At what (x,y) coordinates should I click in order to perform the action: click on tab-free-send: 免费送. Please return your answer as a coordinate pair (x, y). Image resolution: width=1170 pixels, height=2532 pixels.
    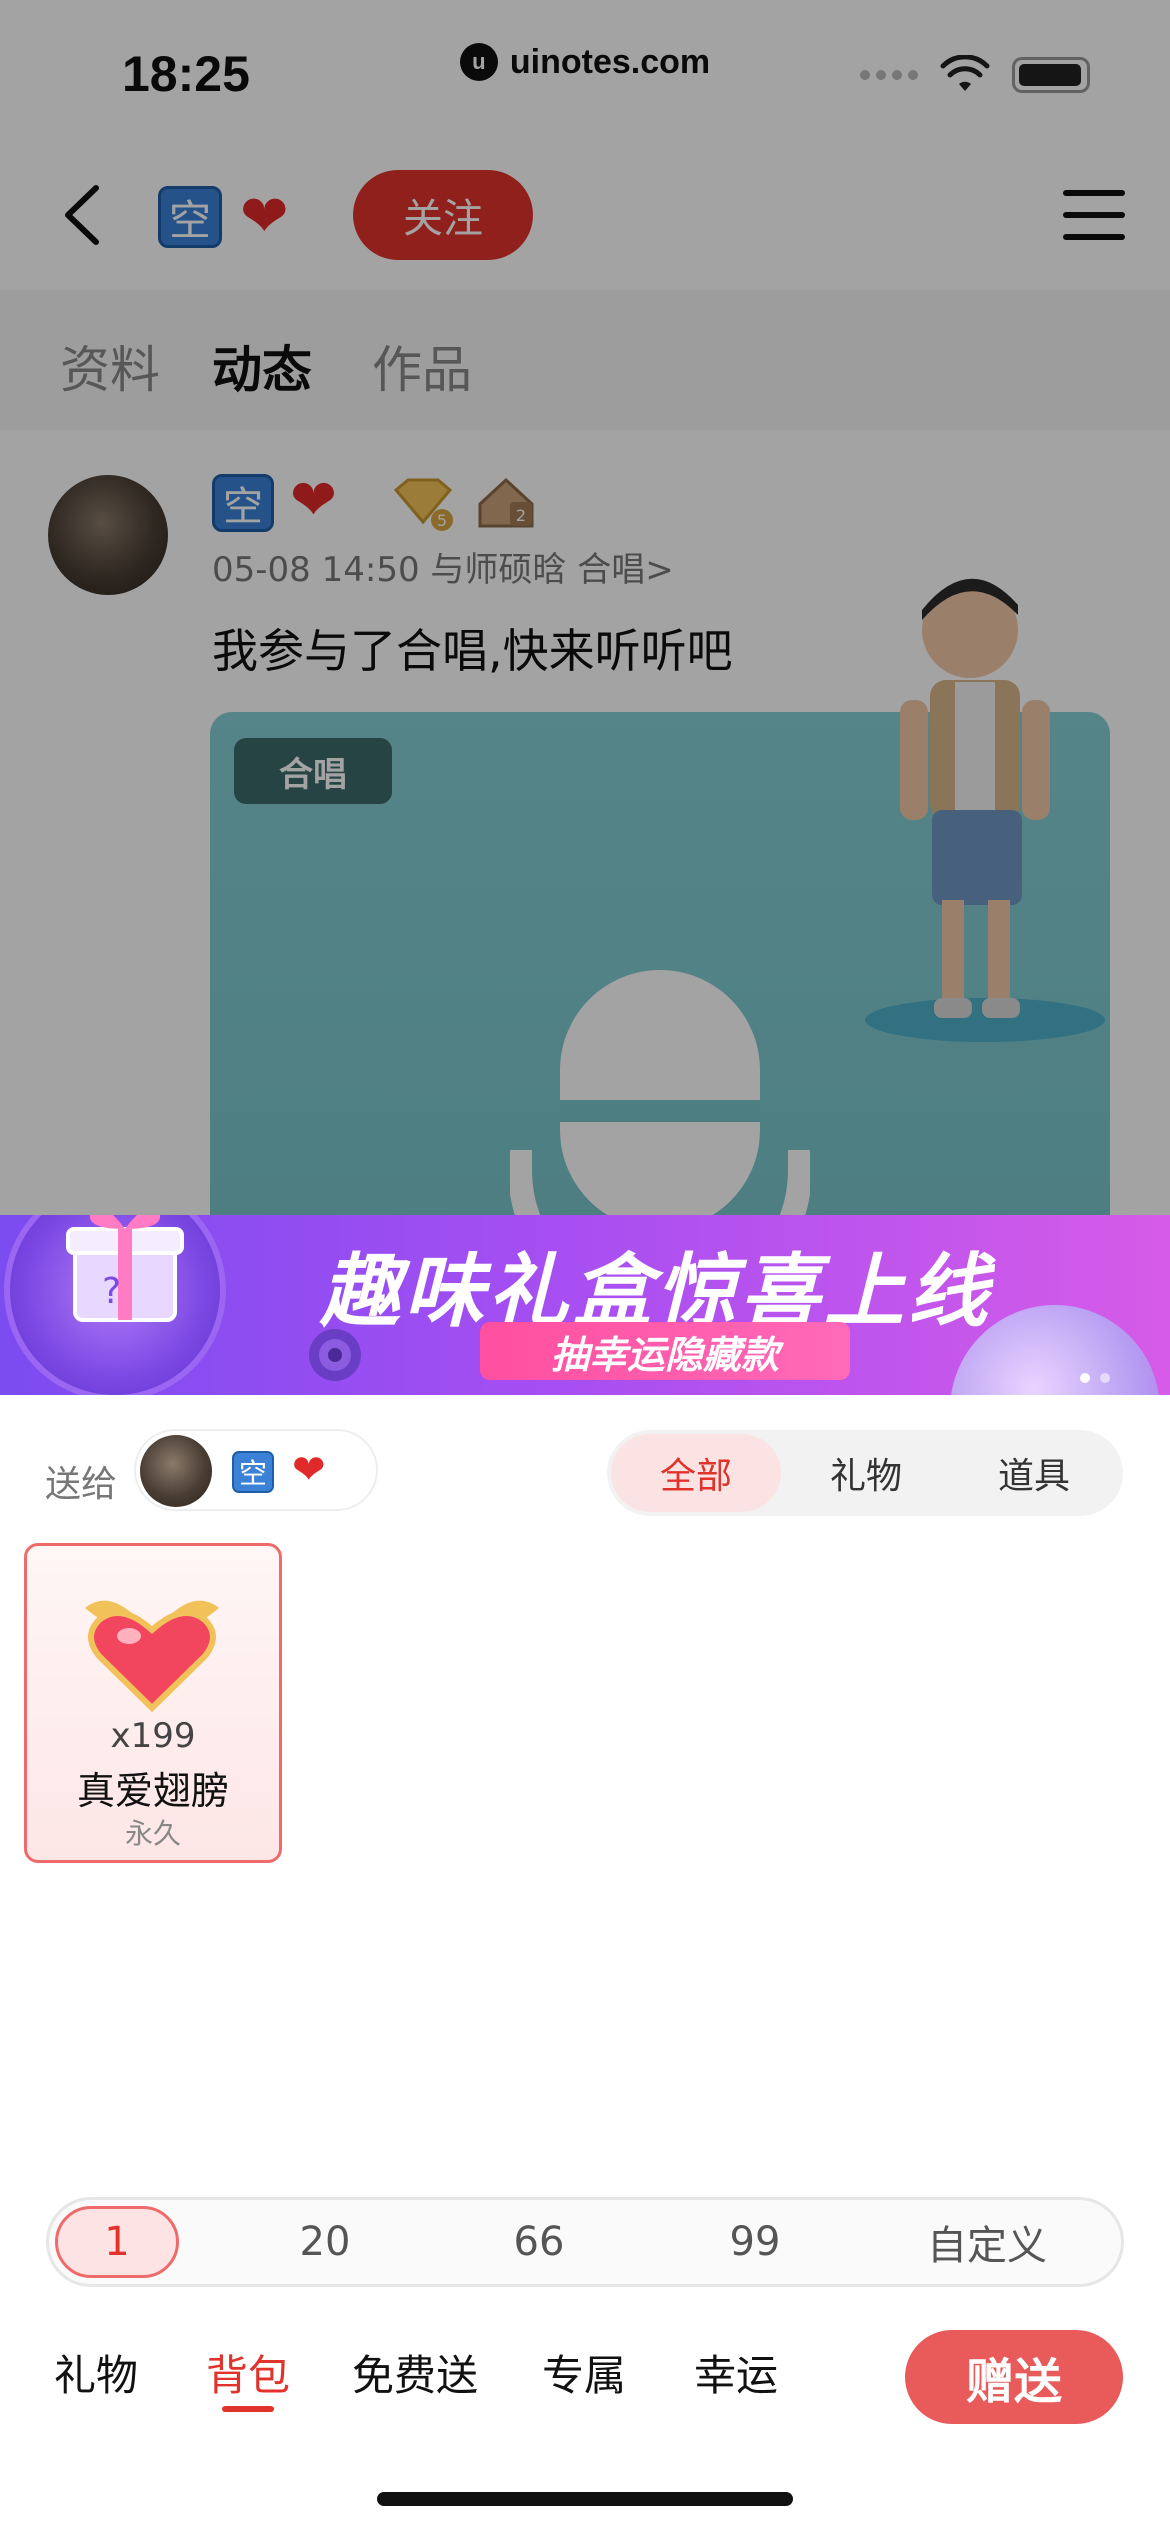
    Looking at the image, I should click on (415, 2372).